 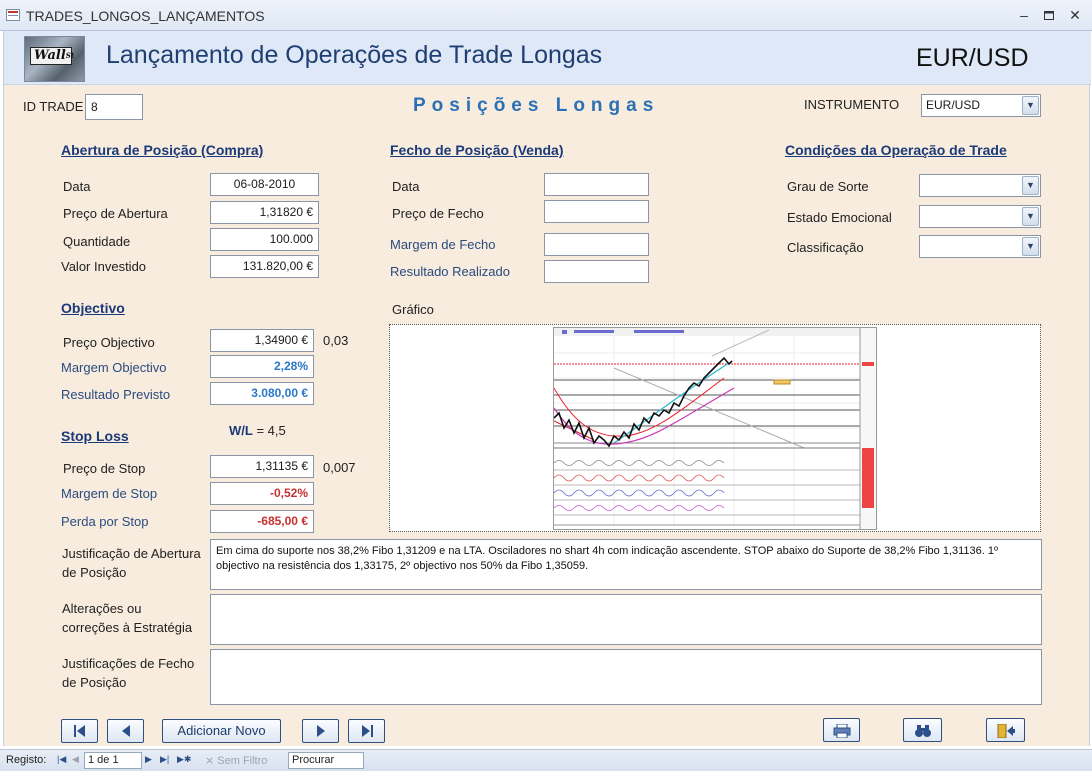 I want to click on closing-date-label: Data, so click(x=406, y=186).